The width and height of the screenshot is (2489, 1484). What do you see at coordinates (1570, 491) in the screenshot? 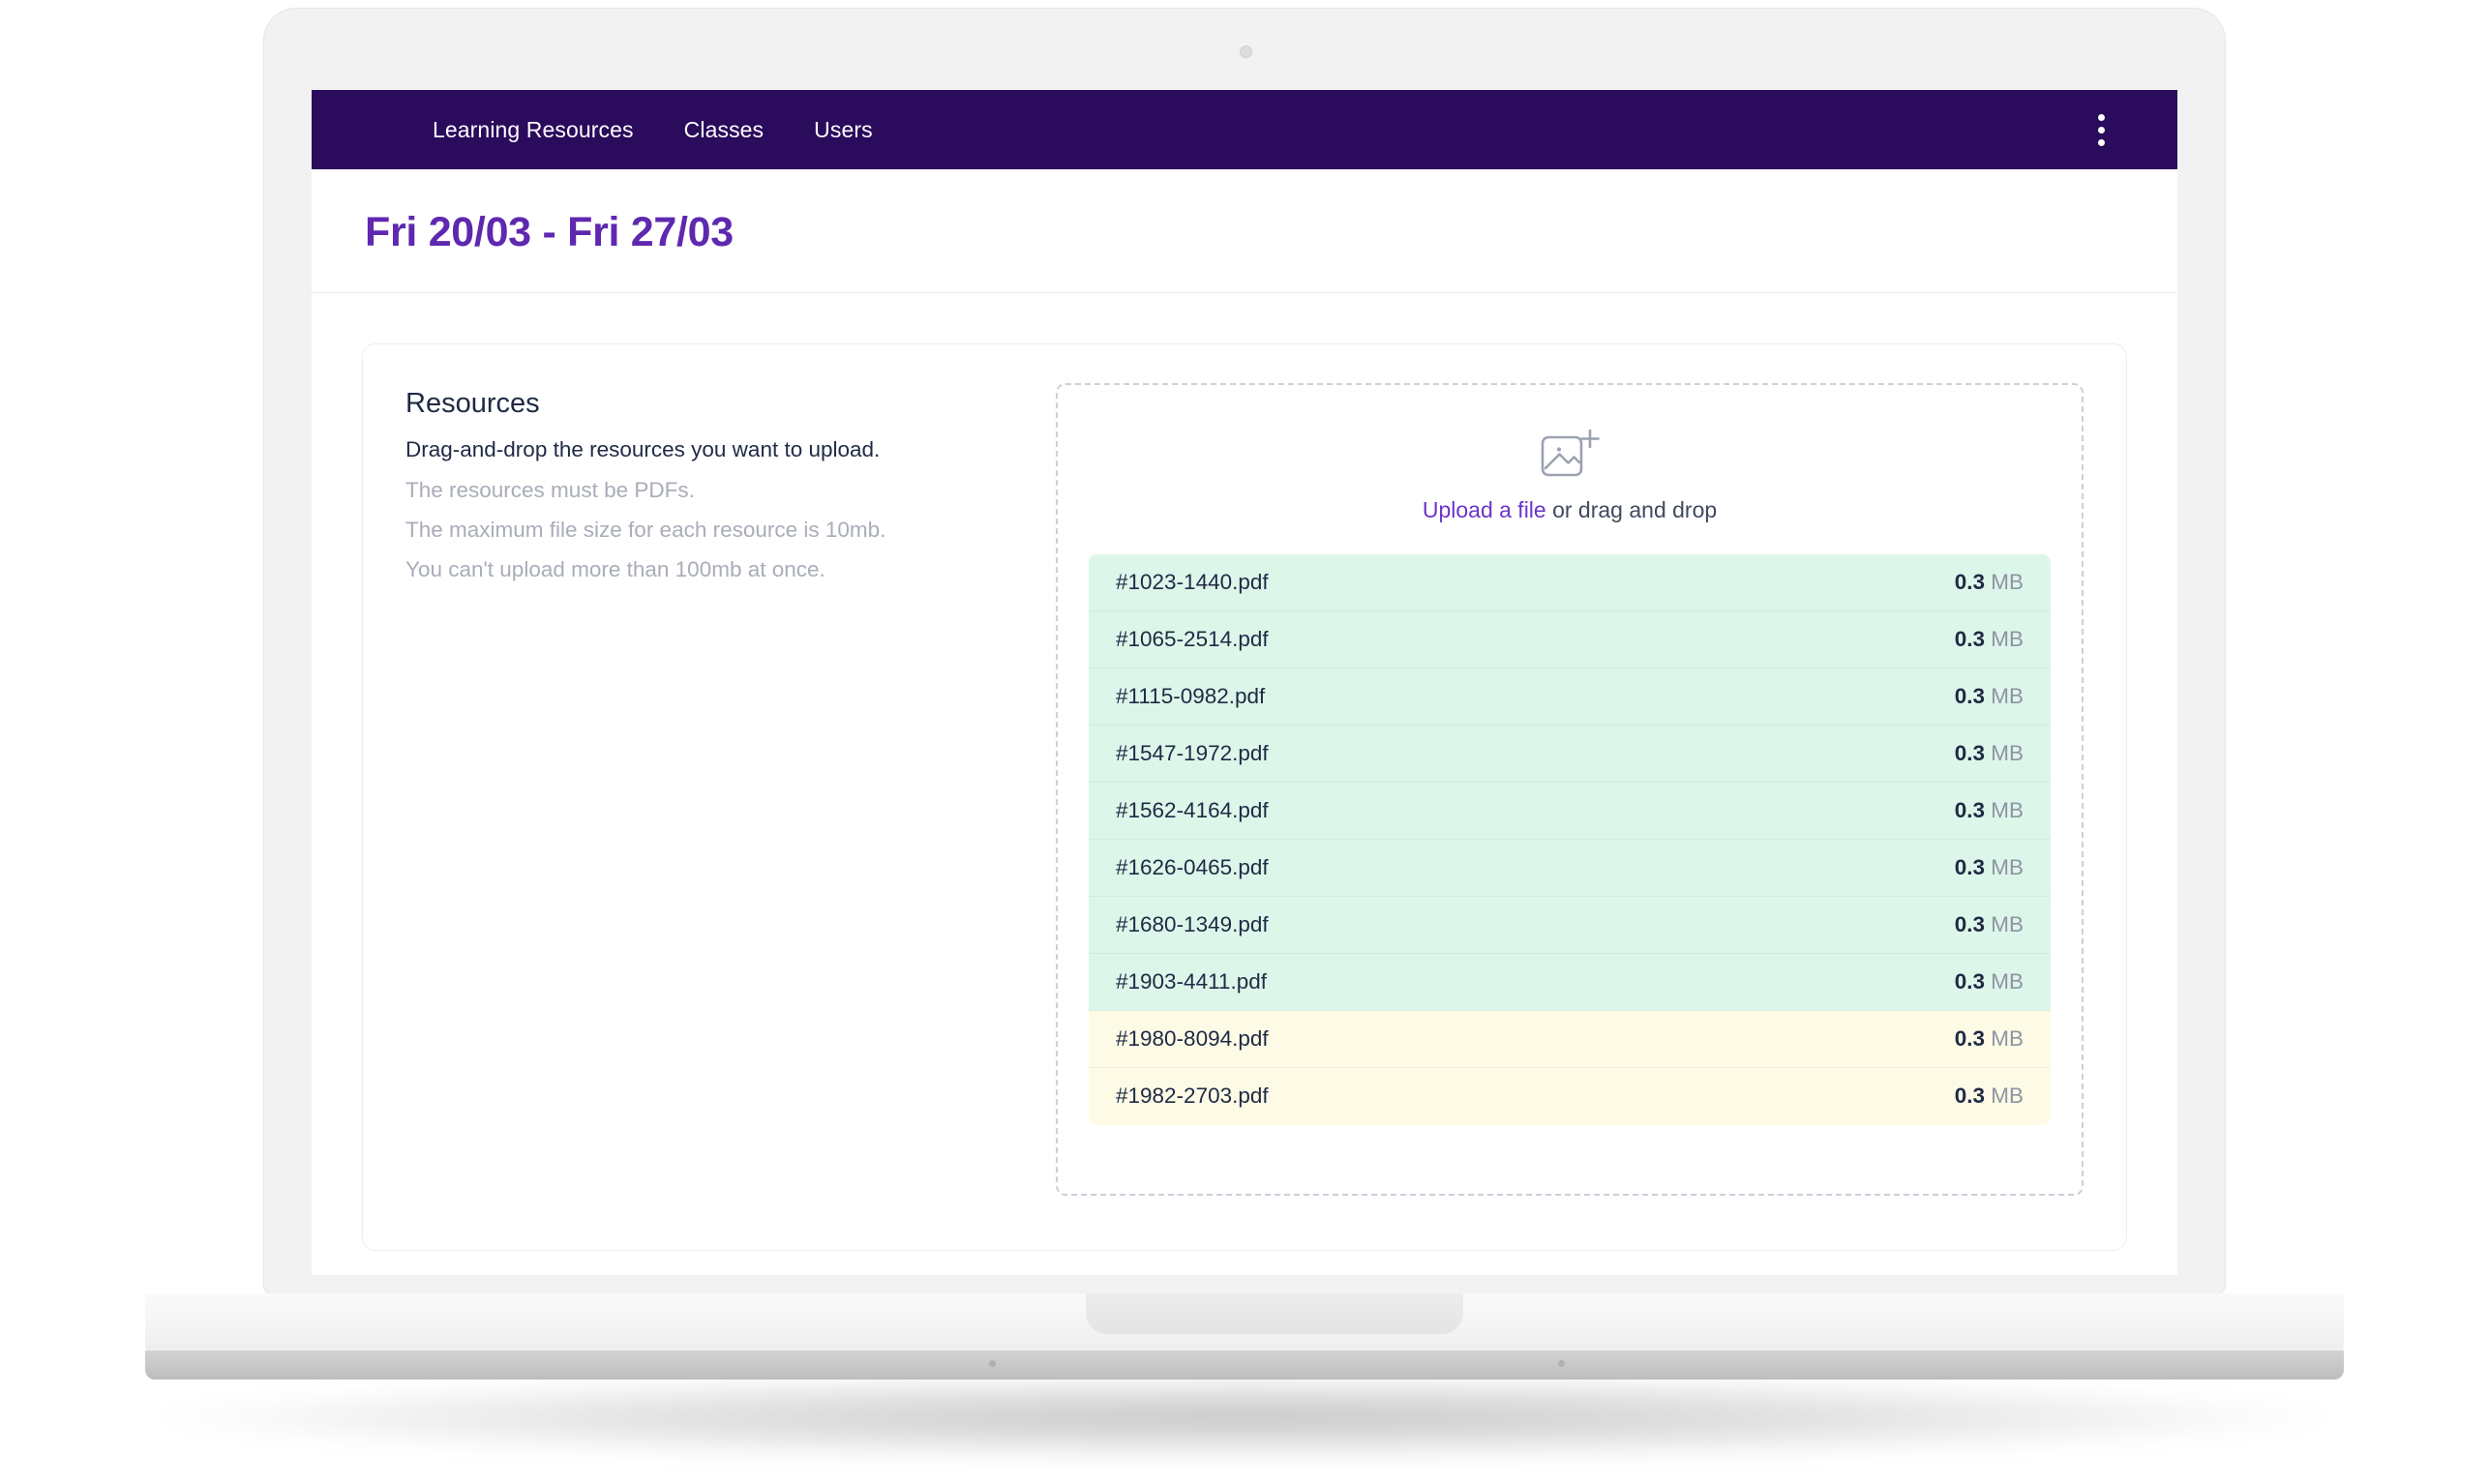
I see `dropzone-header: Upload a file or drag and drop` at bounding box center [1570, 491].